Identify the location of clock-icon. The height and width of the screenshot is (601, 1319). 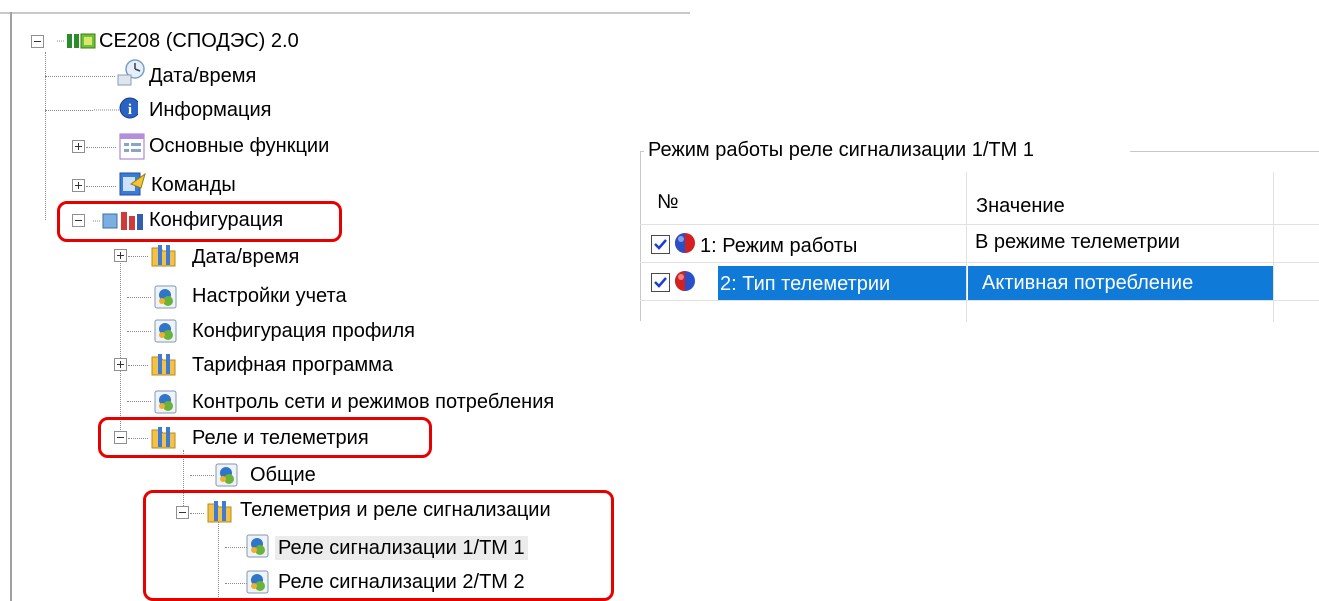
(132, 74).